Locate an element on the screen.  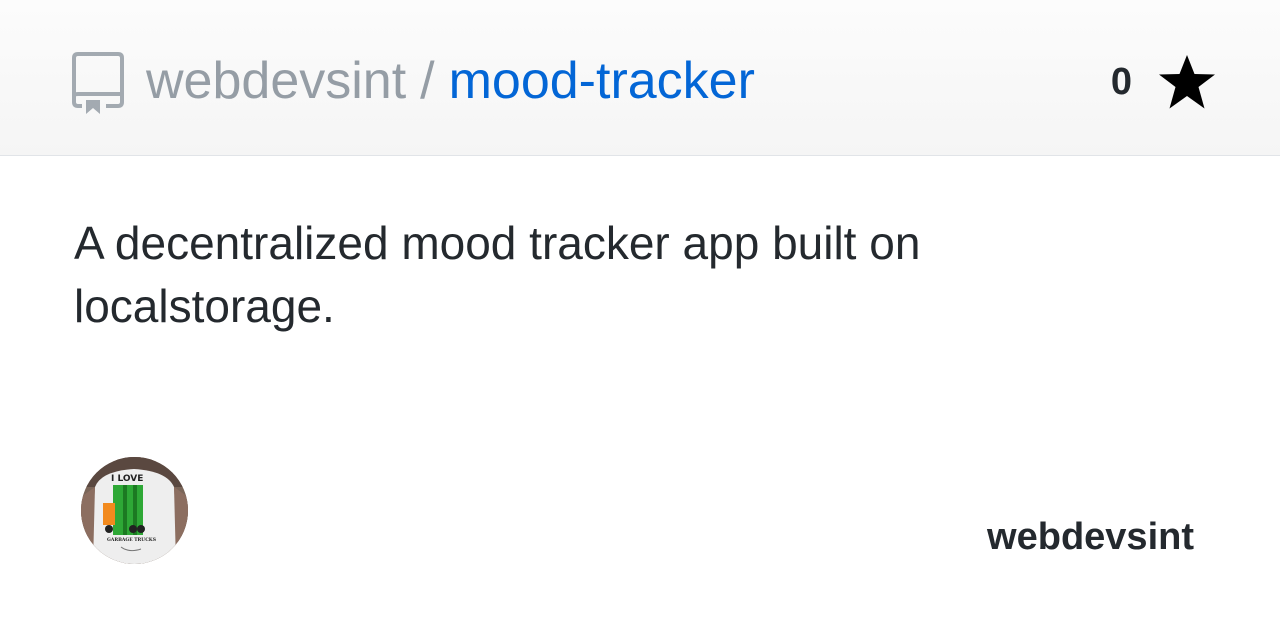
repo-name-link: mood-tracker is located at coordinates (602, 81).